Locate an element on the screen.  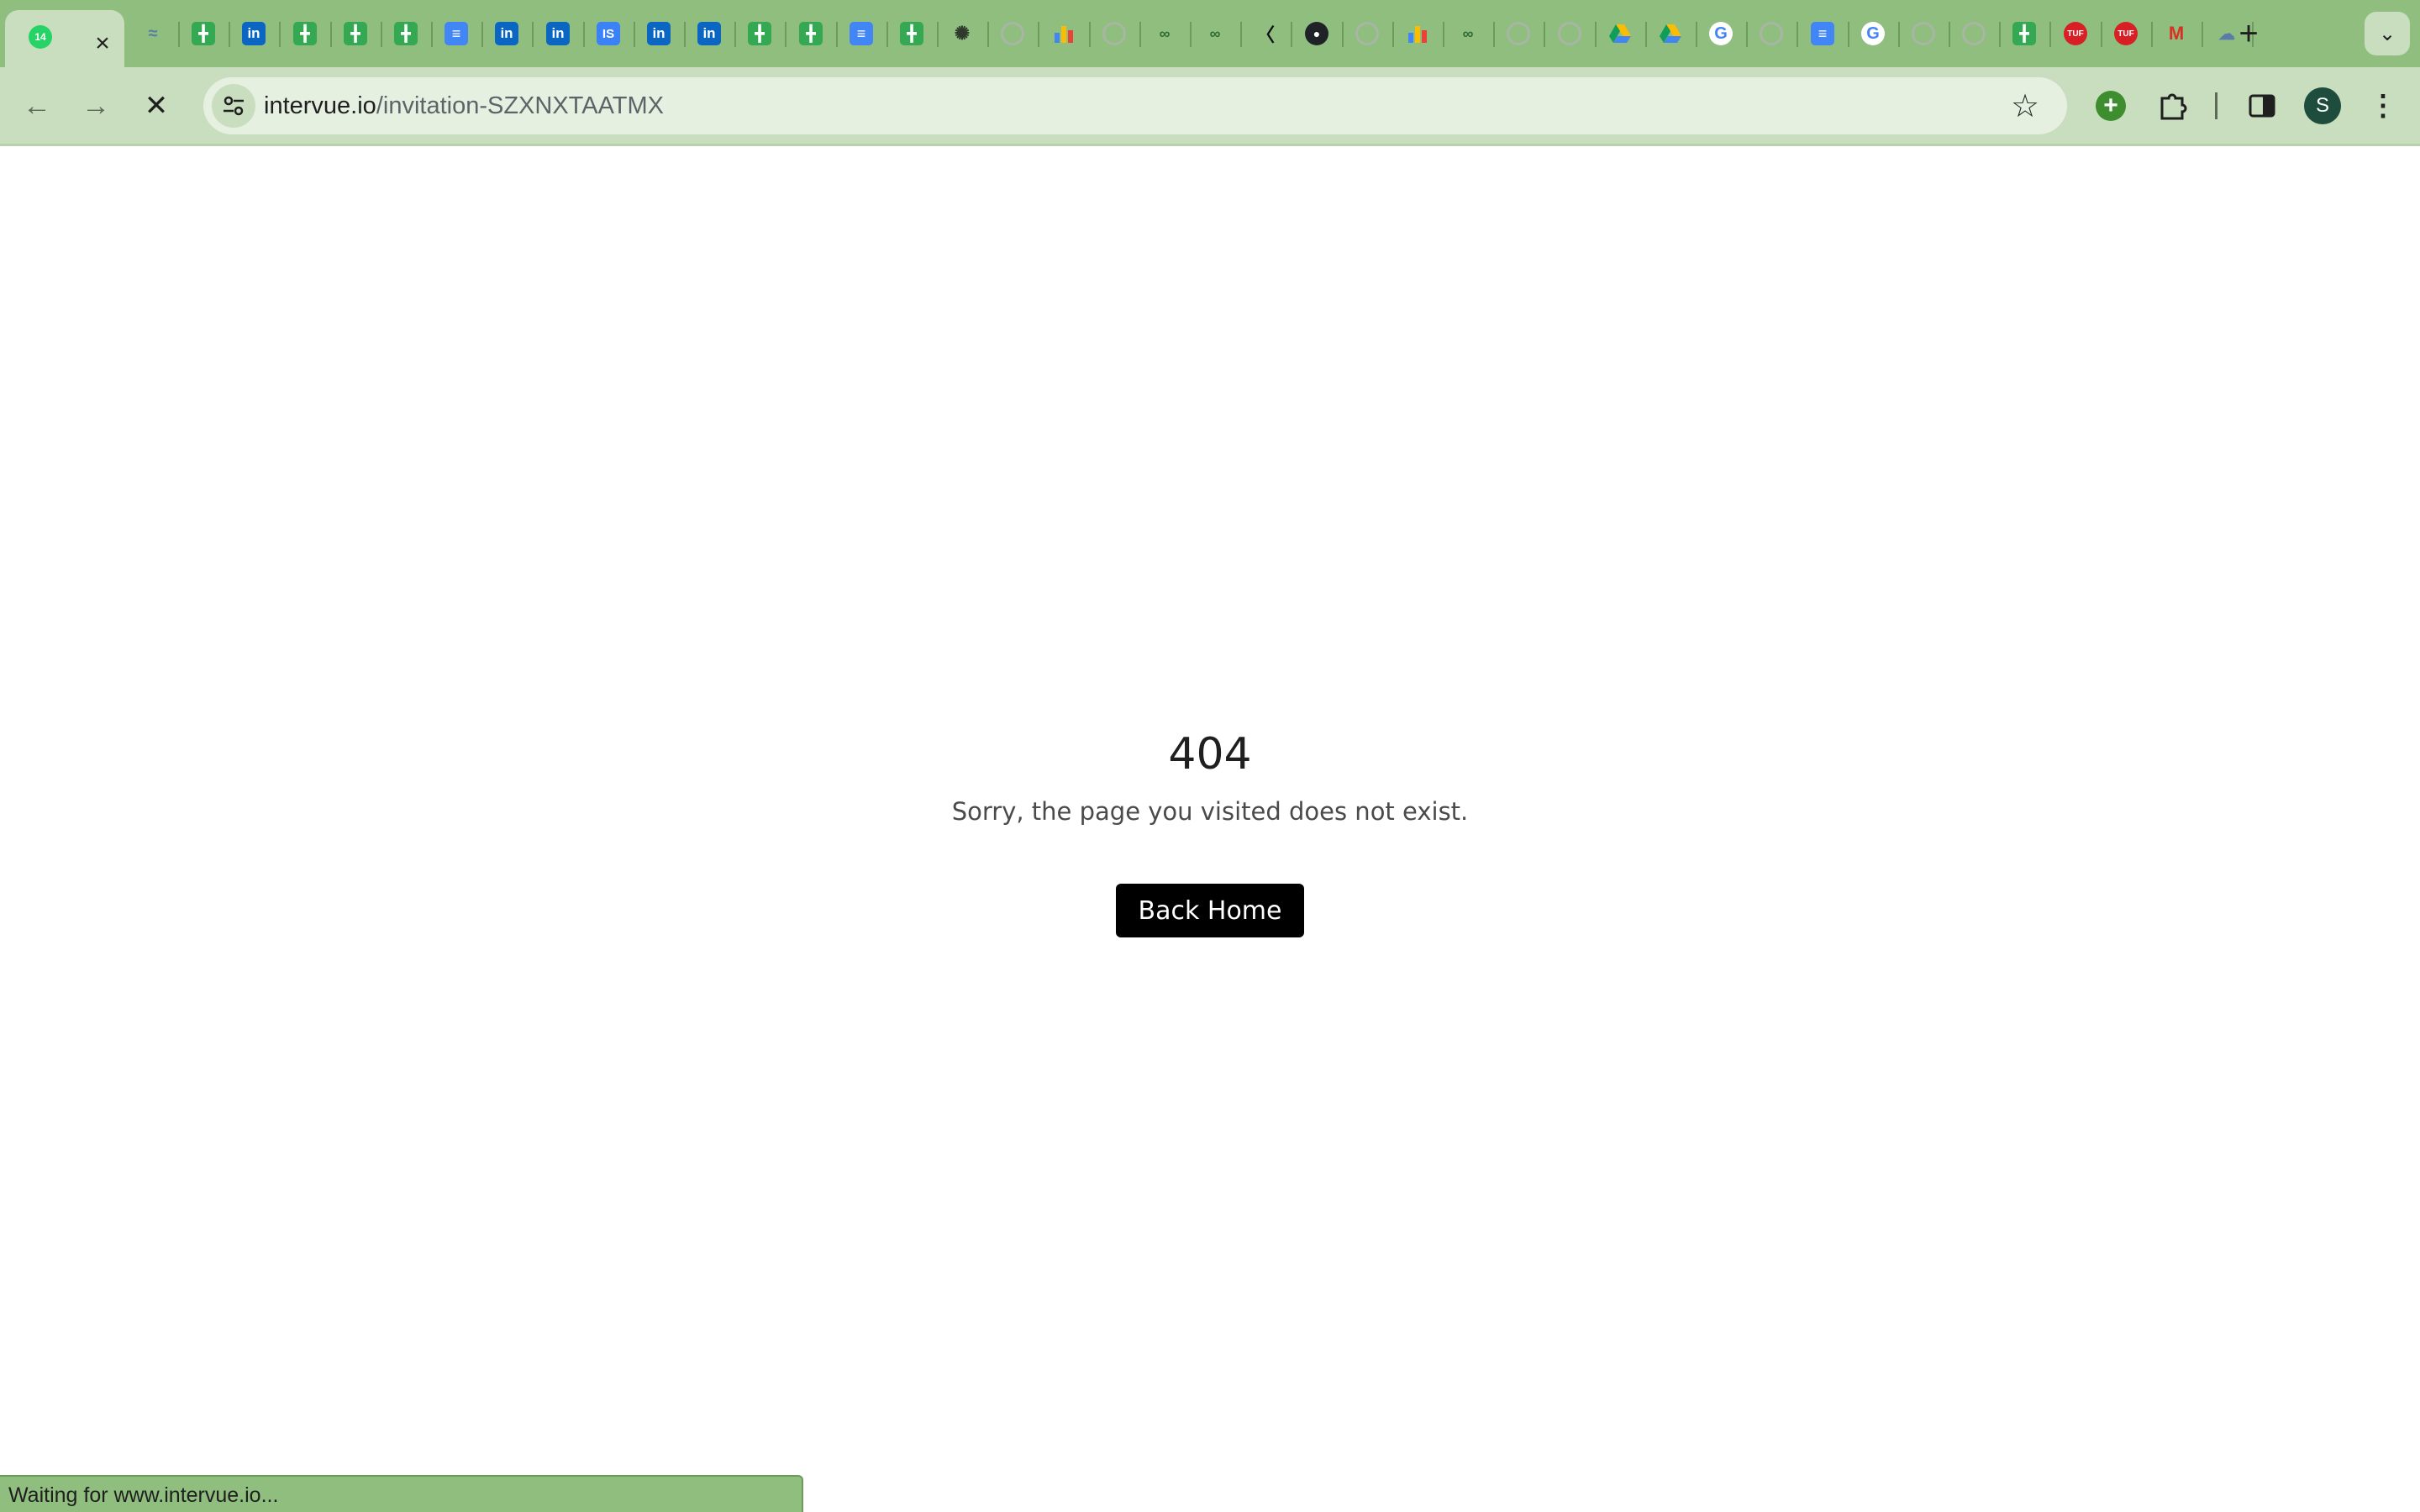
docs-icon: ≡ is located at coordinates (456, 33).